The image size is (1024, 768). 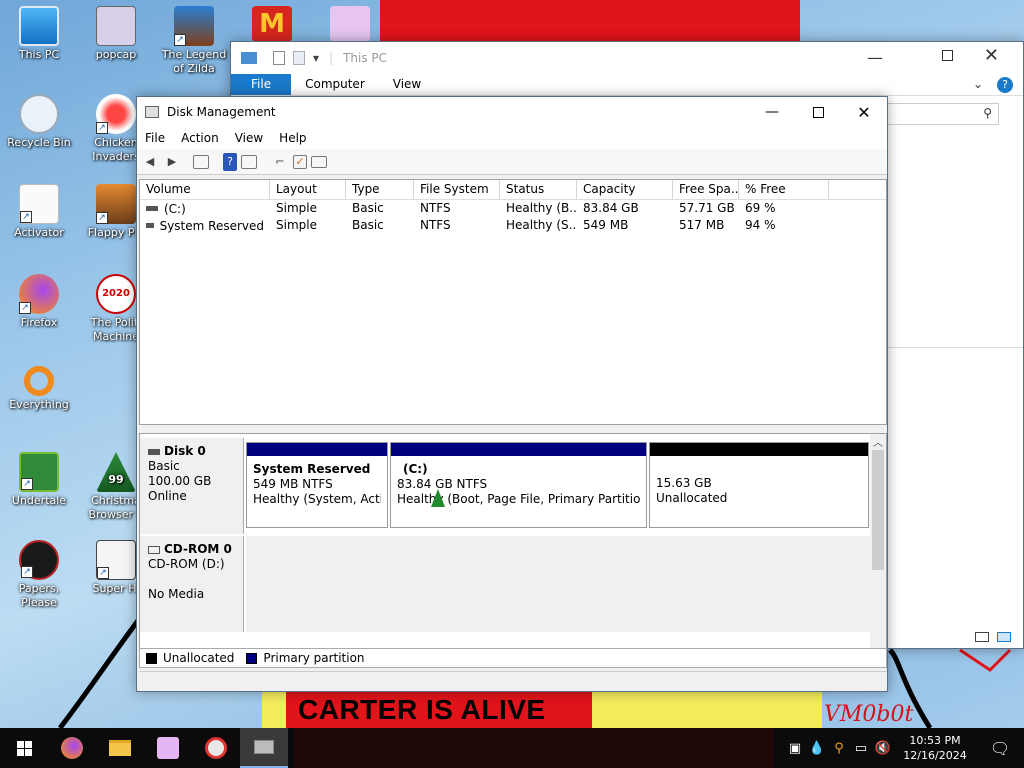 I want to click on scroll-thumb, so click(x=878, y=510).